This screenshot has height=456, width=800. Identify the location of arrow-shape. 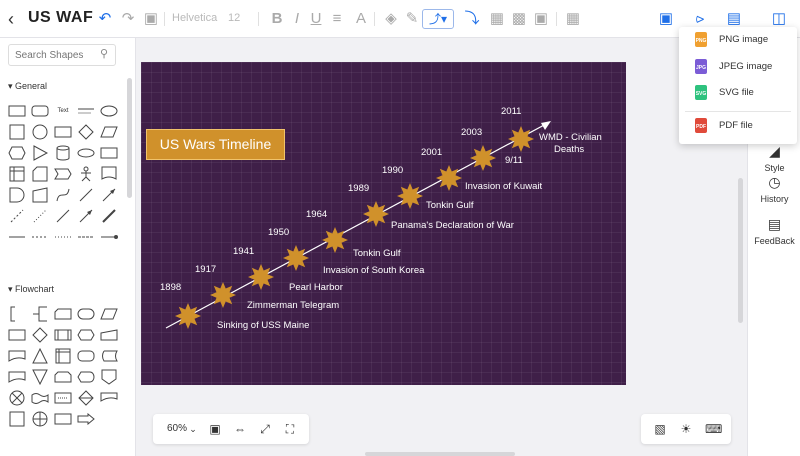
(109, 195).